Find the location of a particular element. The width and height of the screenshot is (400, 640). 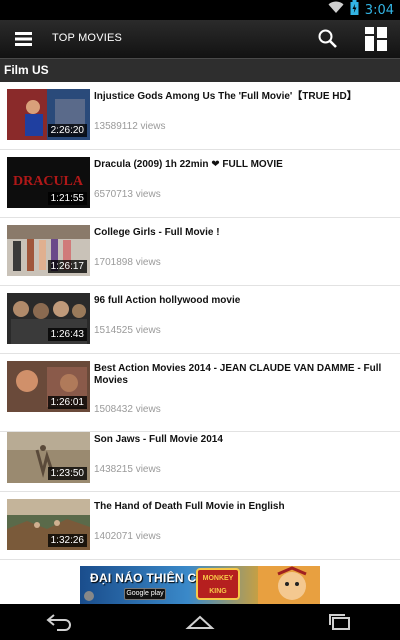

status-icons: 3:04 is located at coordinates (361, 10).